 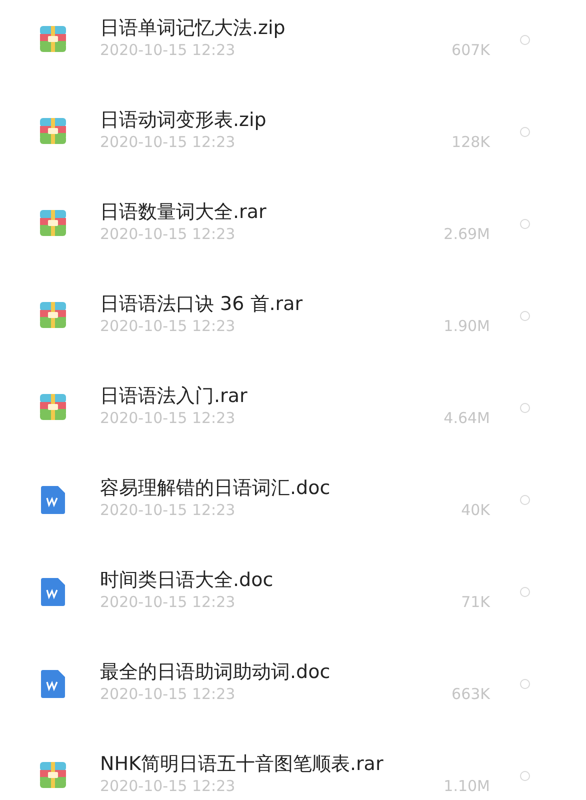 I want to click on file-size: 607K, so click(x=471, y=50).